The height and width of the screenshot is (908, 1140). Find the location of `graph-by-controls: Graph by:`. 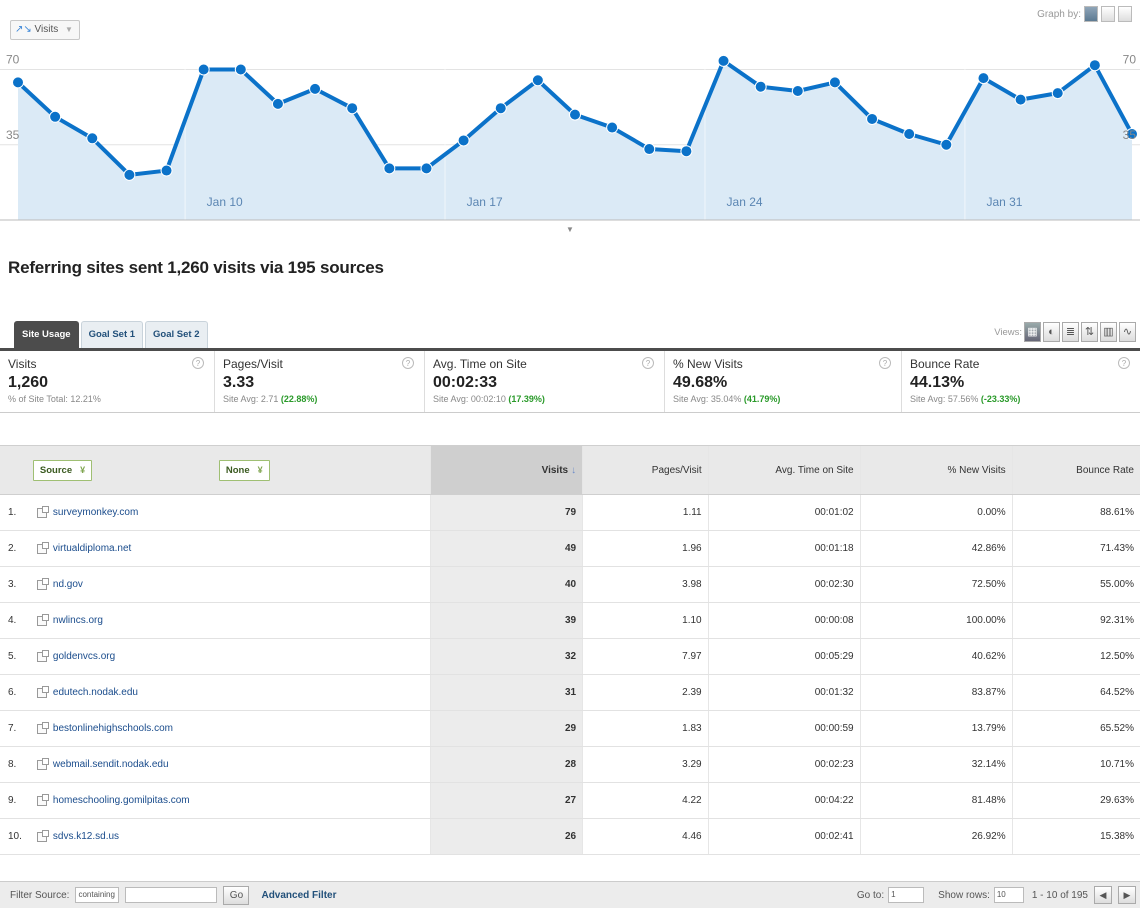

graph-by-controls: Graph by: is located at coordinates (1084, 14).